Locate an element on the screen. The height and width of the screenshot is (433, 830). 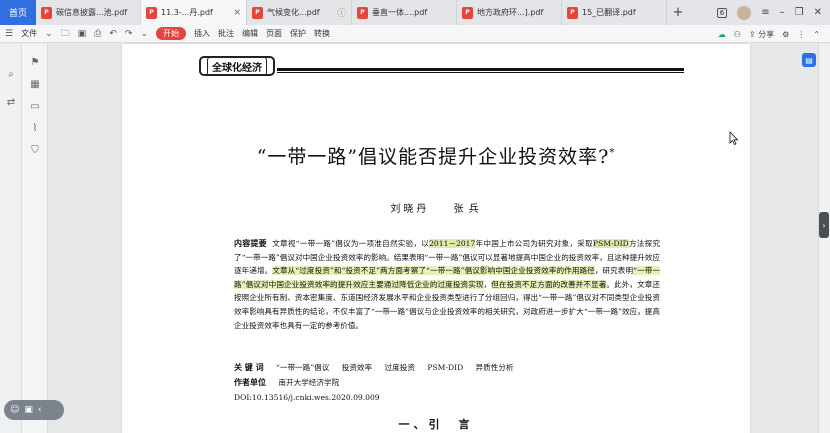
affiliation-label: 作者单位 is located at coordinates (250, 382).